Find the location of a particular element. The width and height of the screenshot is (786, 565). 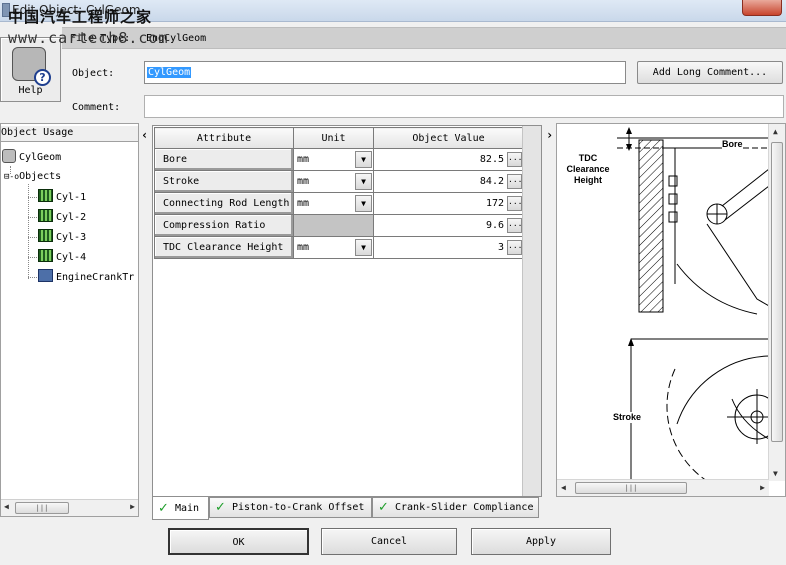

column-header-attribute: Attribute is located at coordinates (224, 138).